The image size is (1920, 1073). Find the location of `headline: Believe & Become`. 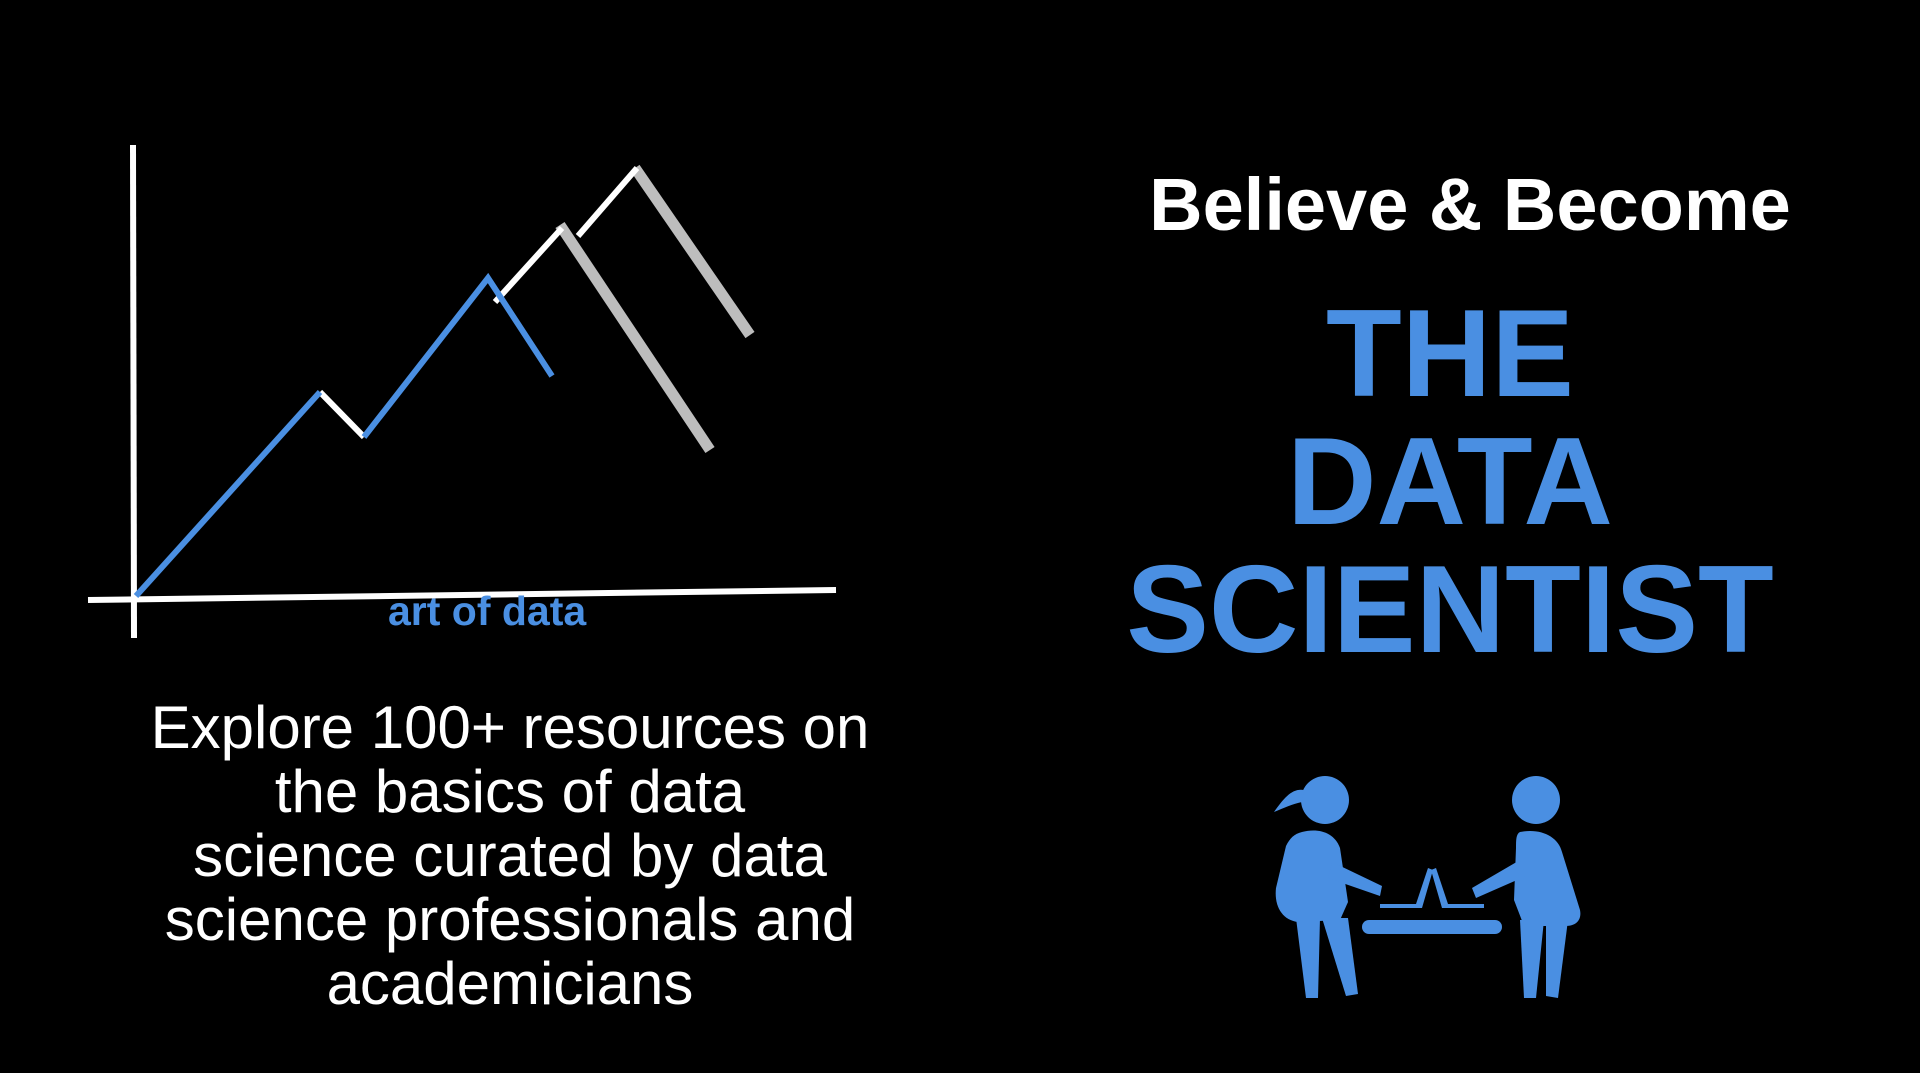

headline: Believe & Become is located at coordinates (1470, 204).